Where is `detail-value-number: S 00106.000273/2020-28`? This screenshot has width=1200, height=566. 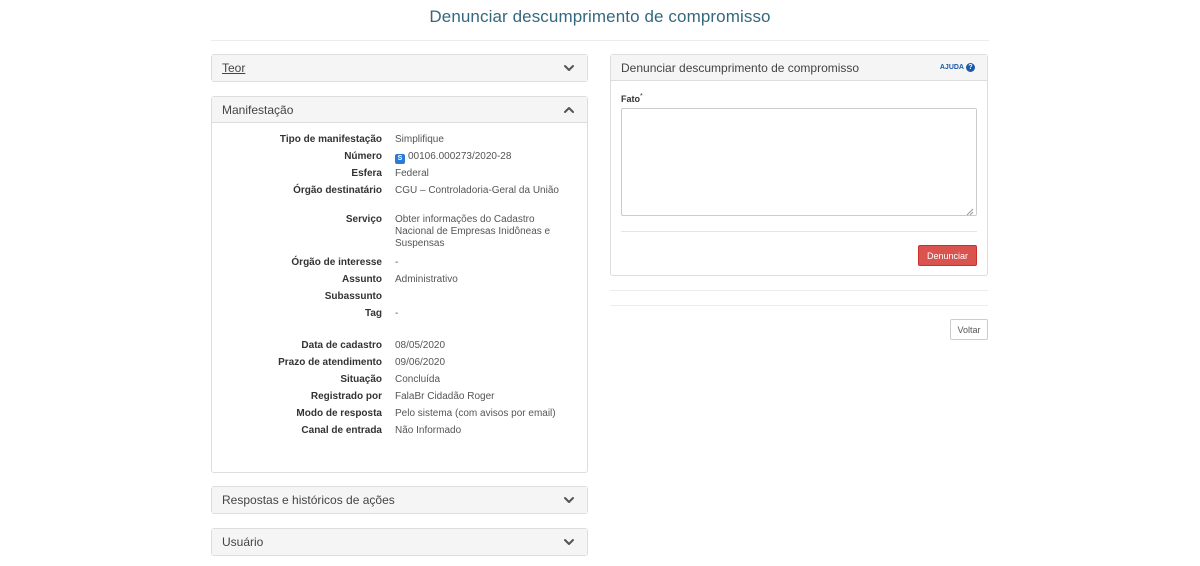 detail-value-number: S 00106.000273/2020-28 is located at coordinates (482, 157).